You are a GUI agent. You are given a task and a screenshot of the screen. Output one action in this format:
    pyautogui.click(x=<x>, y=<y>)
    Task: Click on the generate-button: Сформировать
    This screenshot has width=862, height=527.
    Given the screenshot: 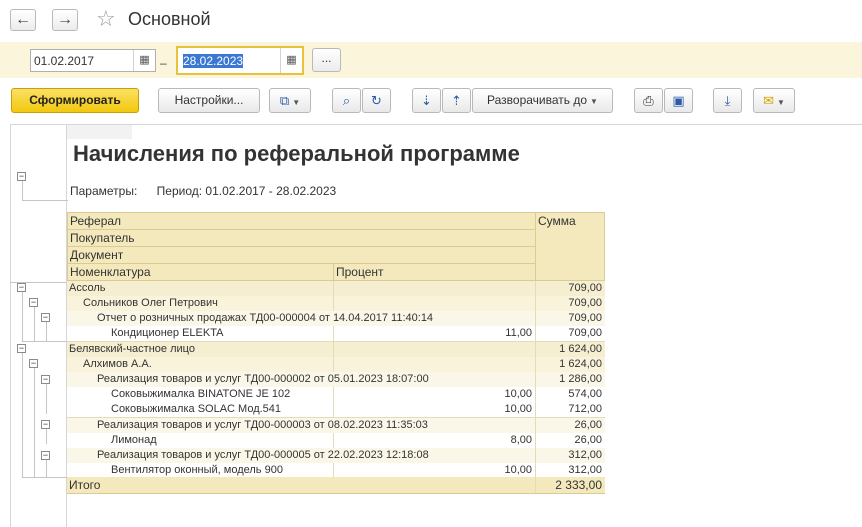 What is the action you would take?
    pyautogui.click(x=75, y=100)
    